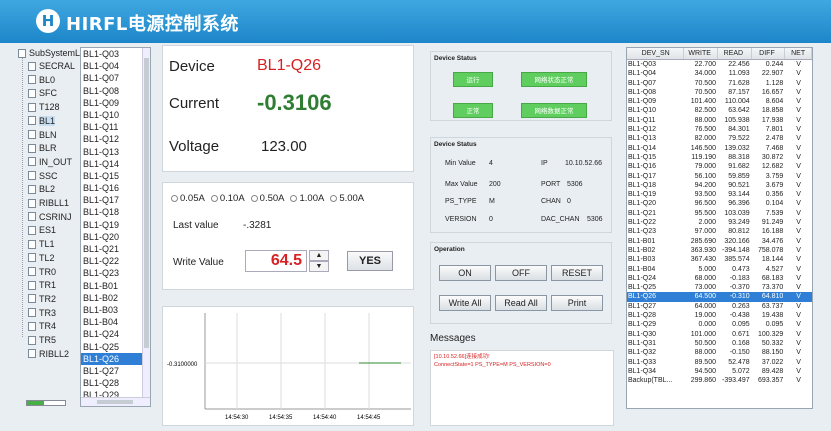 The height and width of the screenshot is (431, 831). What do you see at coordinates (115, 273) in the screenshot?
I see `device-list-item: BL1-Q23` at bounding box center [115, 273].